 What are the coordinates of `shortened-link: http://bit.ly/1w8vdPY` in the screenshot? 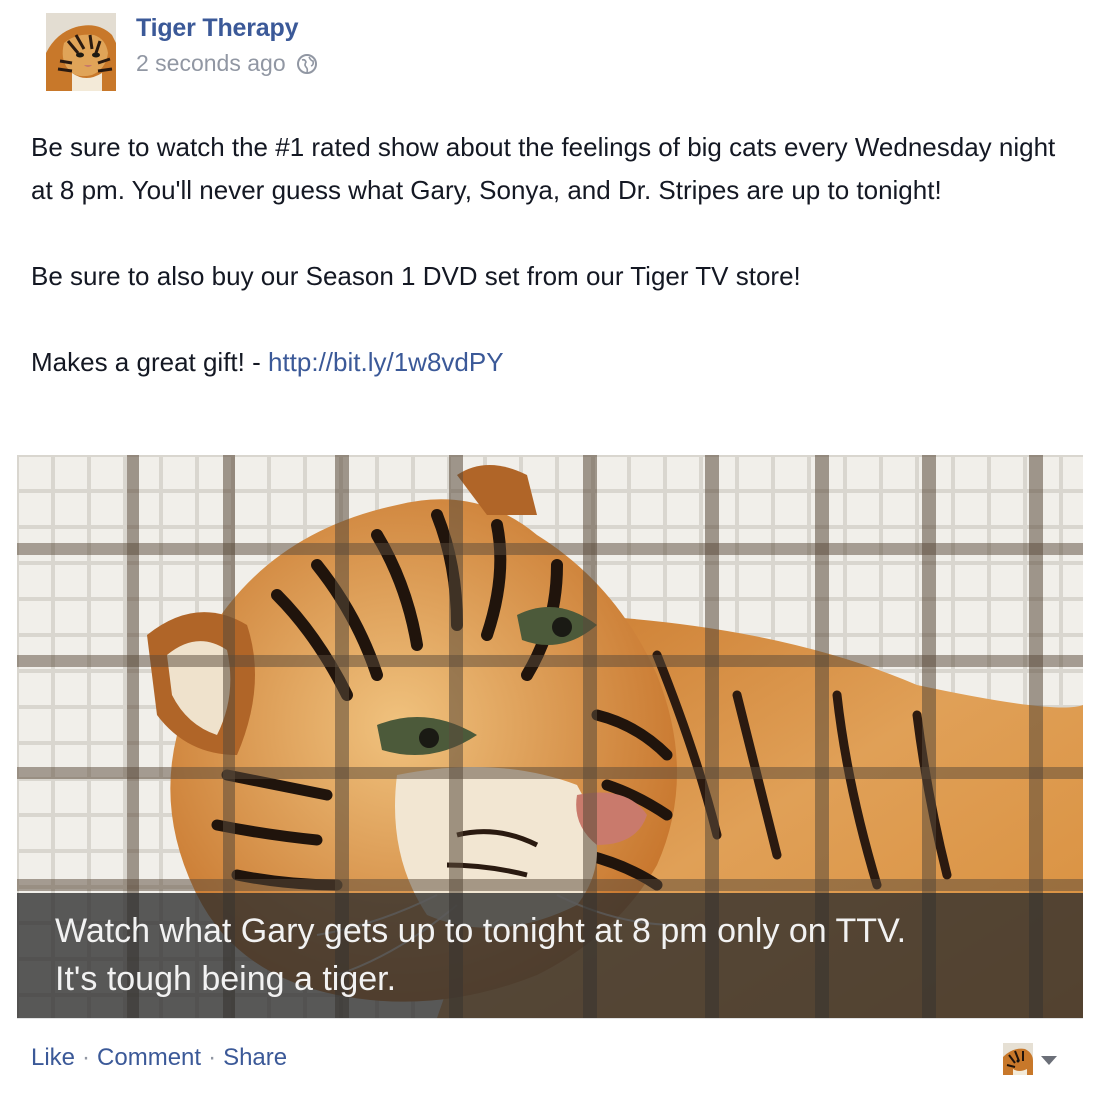 It's located at (386, 362).